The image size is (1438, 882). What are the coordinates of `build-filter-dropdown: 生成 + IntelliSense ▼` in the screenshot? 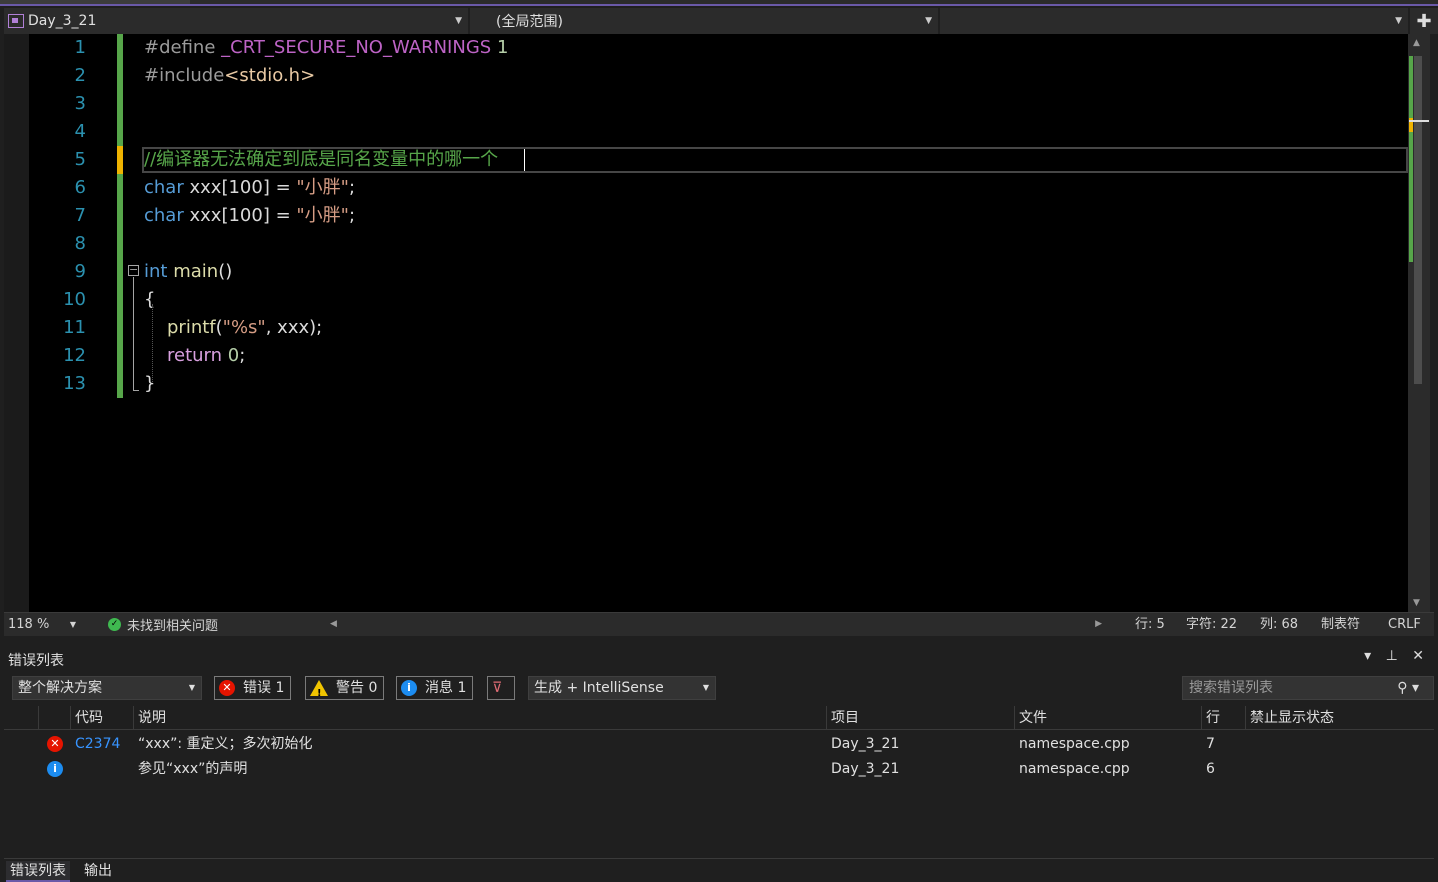 It's located at (622, 688).